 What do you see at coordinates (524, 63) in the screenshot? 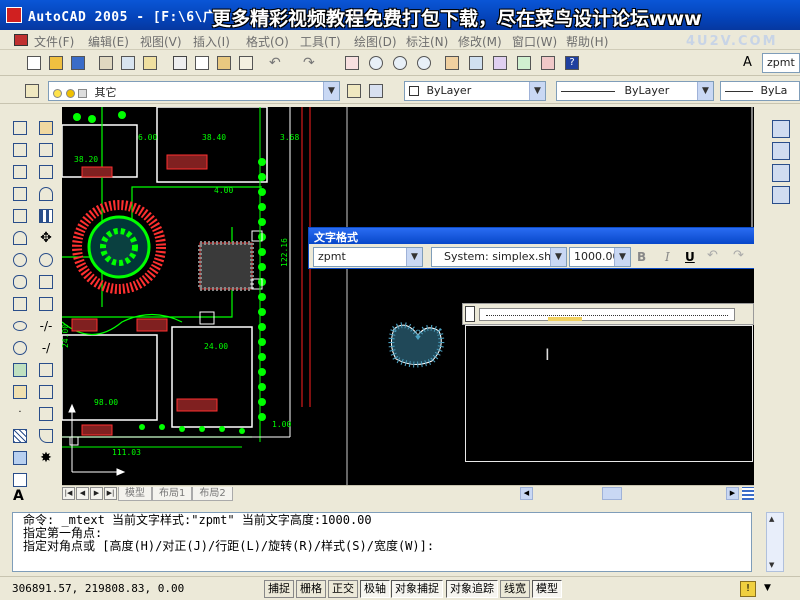
I see `sheet-set-icon` at bounding box center [524, 63].